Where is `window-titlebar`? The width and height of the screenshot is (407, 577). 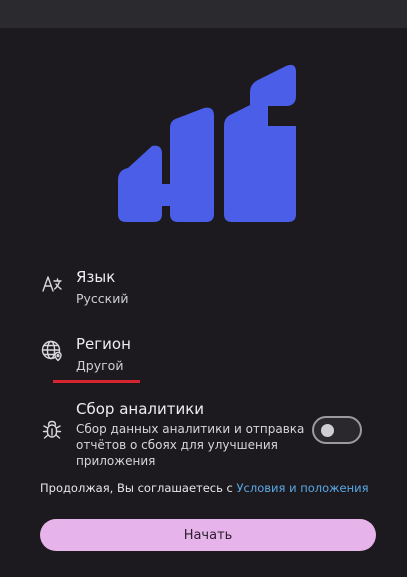
window-titlebar is located at coordinates (203, 14).